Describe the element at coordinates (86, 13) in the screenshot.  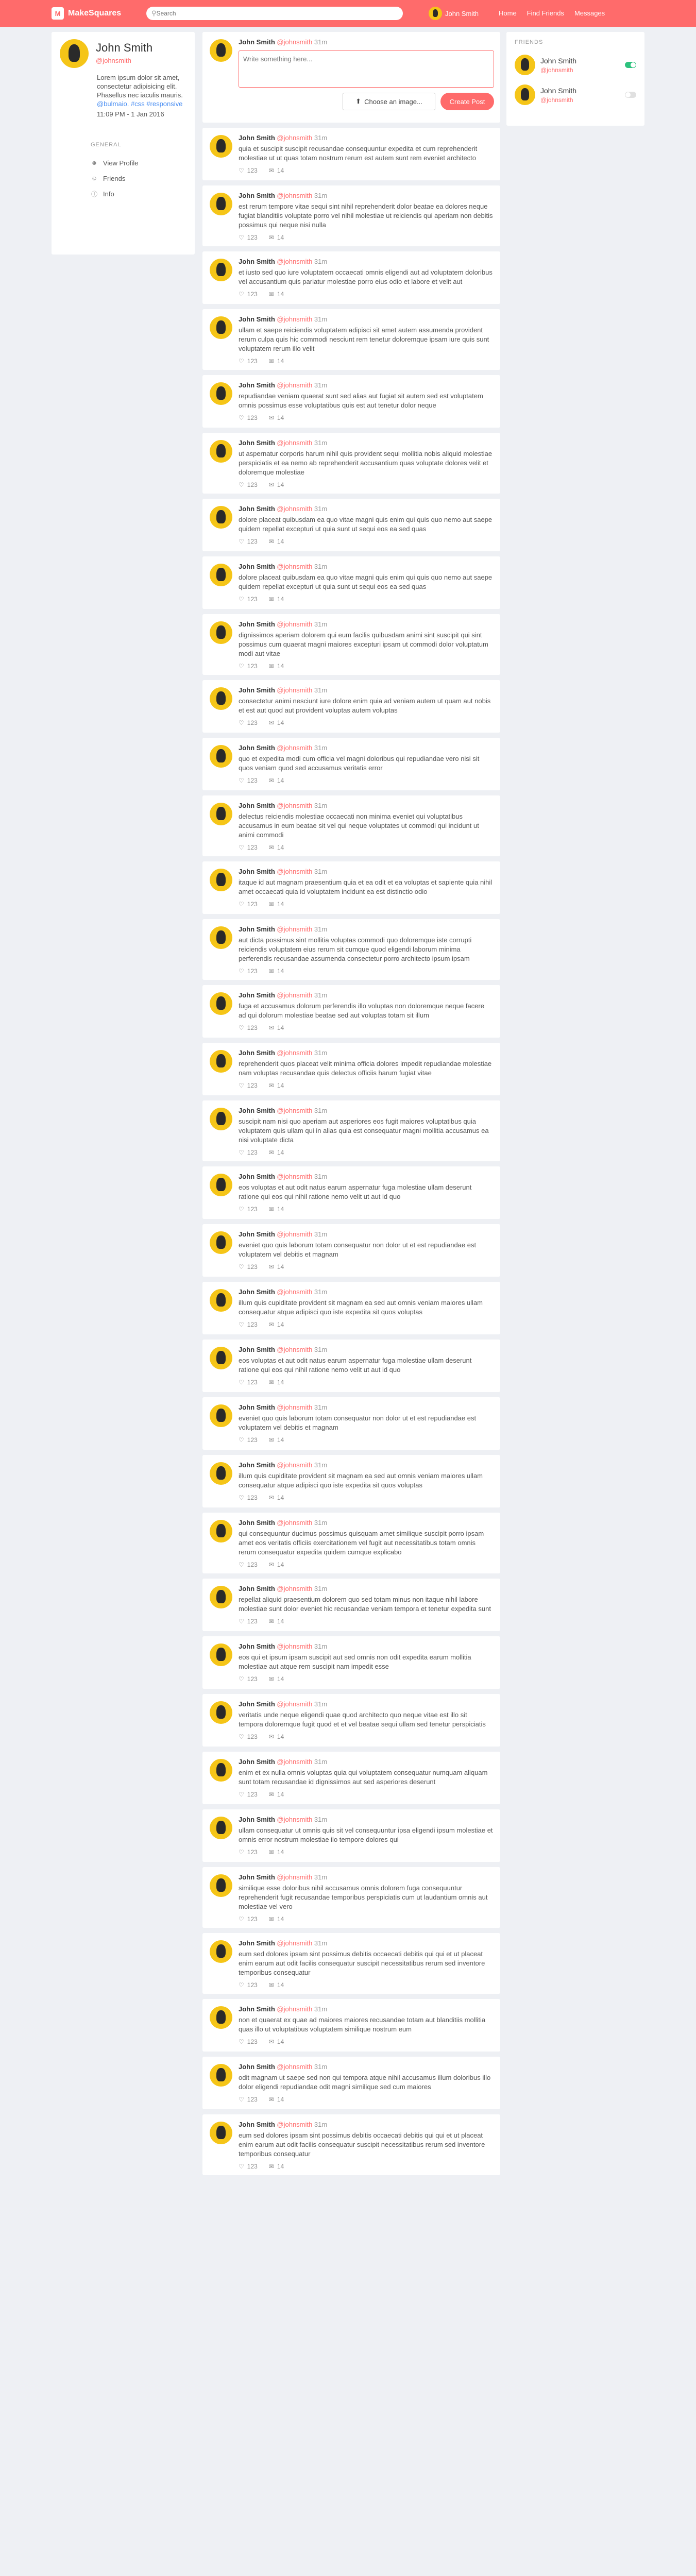
I see `brand: M MakeSquares` at that location.